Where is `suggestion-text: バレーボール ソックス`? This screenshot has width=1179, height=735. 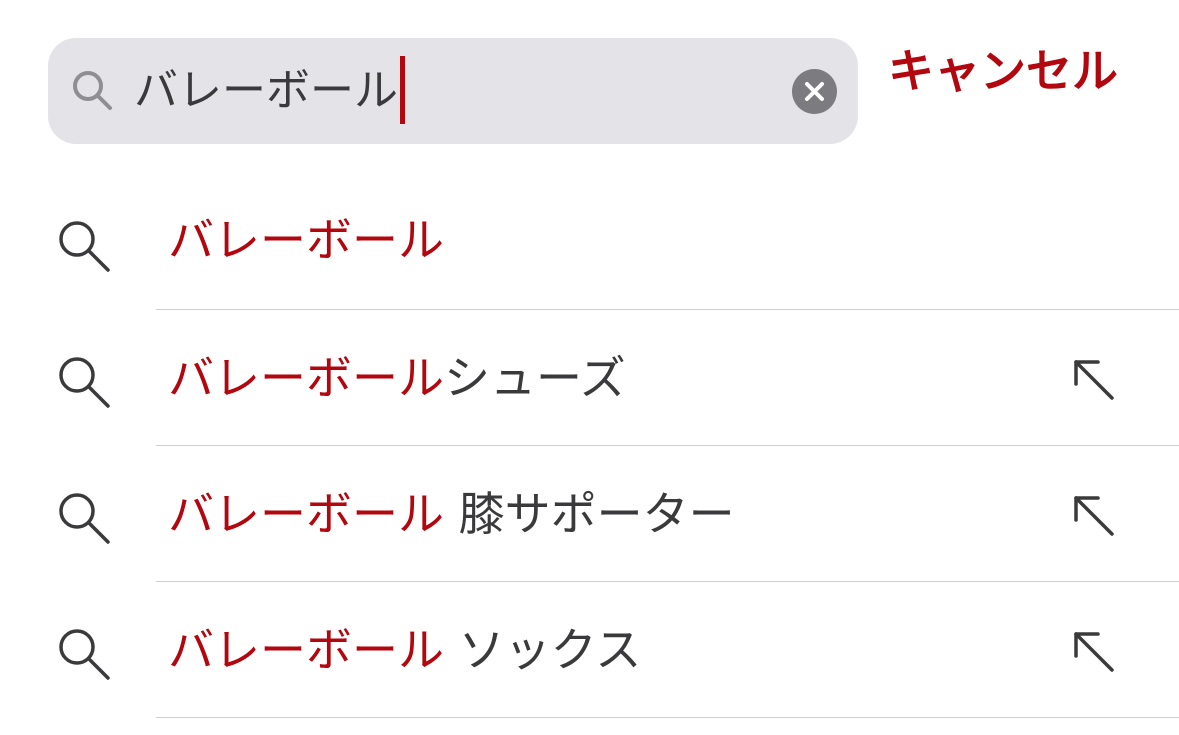 suggestion-text: バレーボール ソックス is located at coordinates (404, 650).